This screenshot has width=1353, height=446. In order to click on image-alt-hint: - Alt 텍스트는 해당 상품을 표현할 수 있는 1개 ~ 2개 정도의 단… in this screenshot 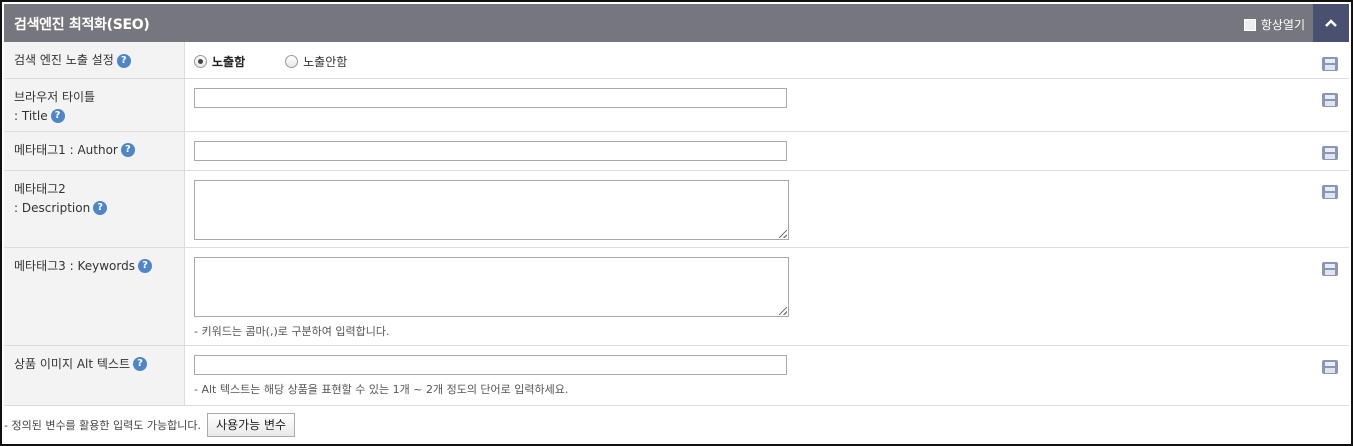, I will do `click(381, 389)`.